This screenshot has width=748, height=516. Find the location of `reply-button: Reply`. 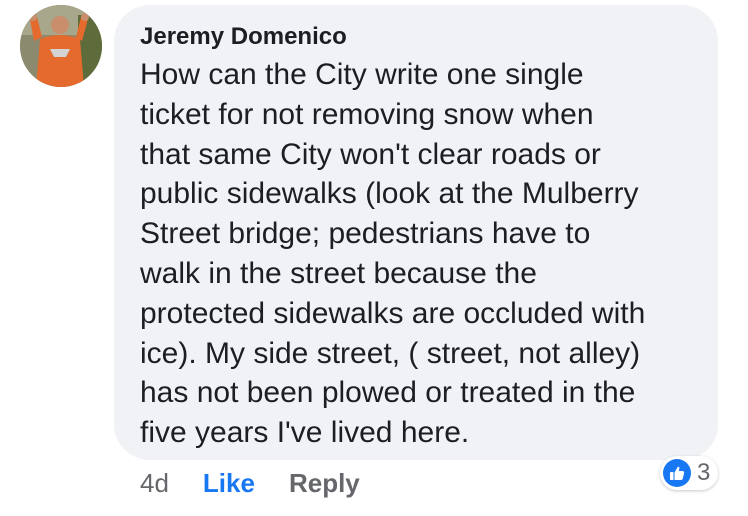

reply-button: Reply is located at coordinates (324, 483).